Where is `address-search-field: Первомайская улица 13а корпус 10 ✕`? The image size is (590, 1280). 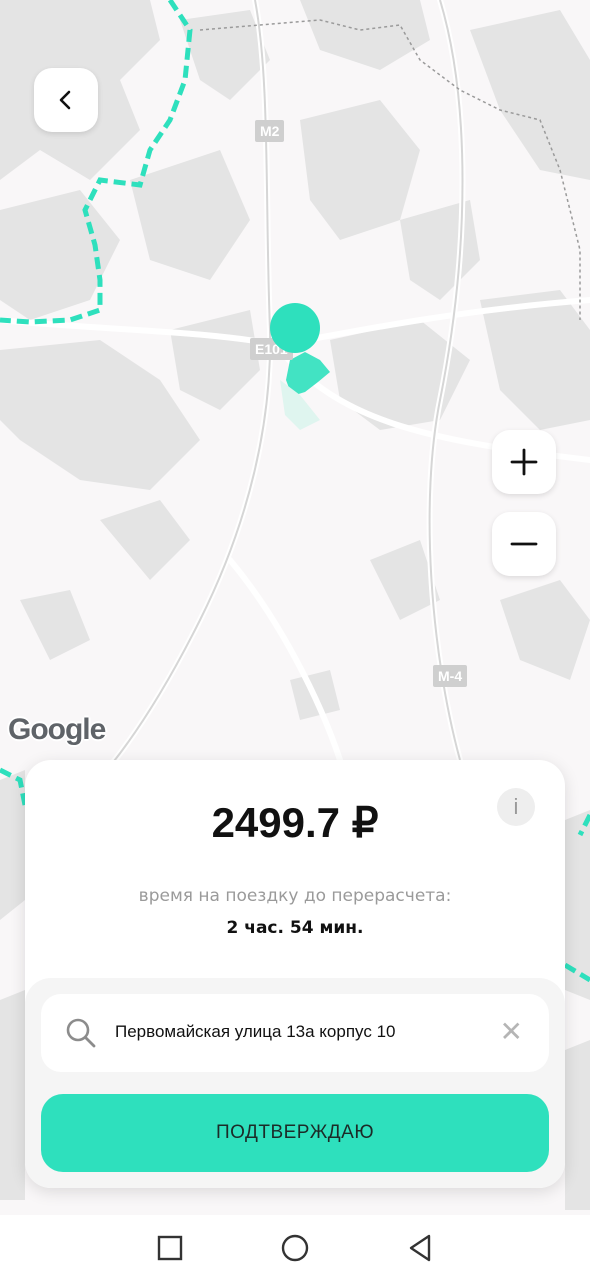
address-search-field: Первомайская улица 13а корпус 10 ✕ is located at coordinates (295, 1033).